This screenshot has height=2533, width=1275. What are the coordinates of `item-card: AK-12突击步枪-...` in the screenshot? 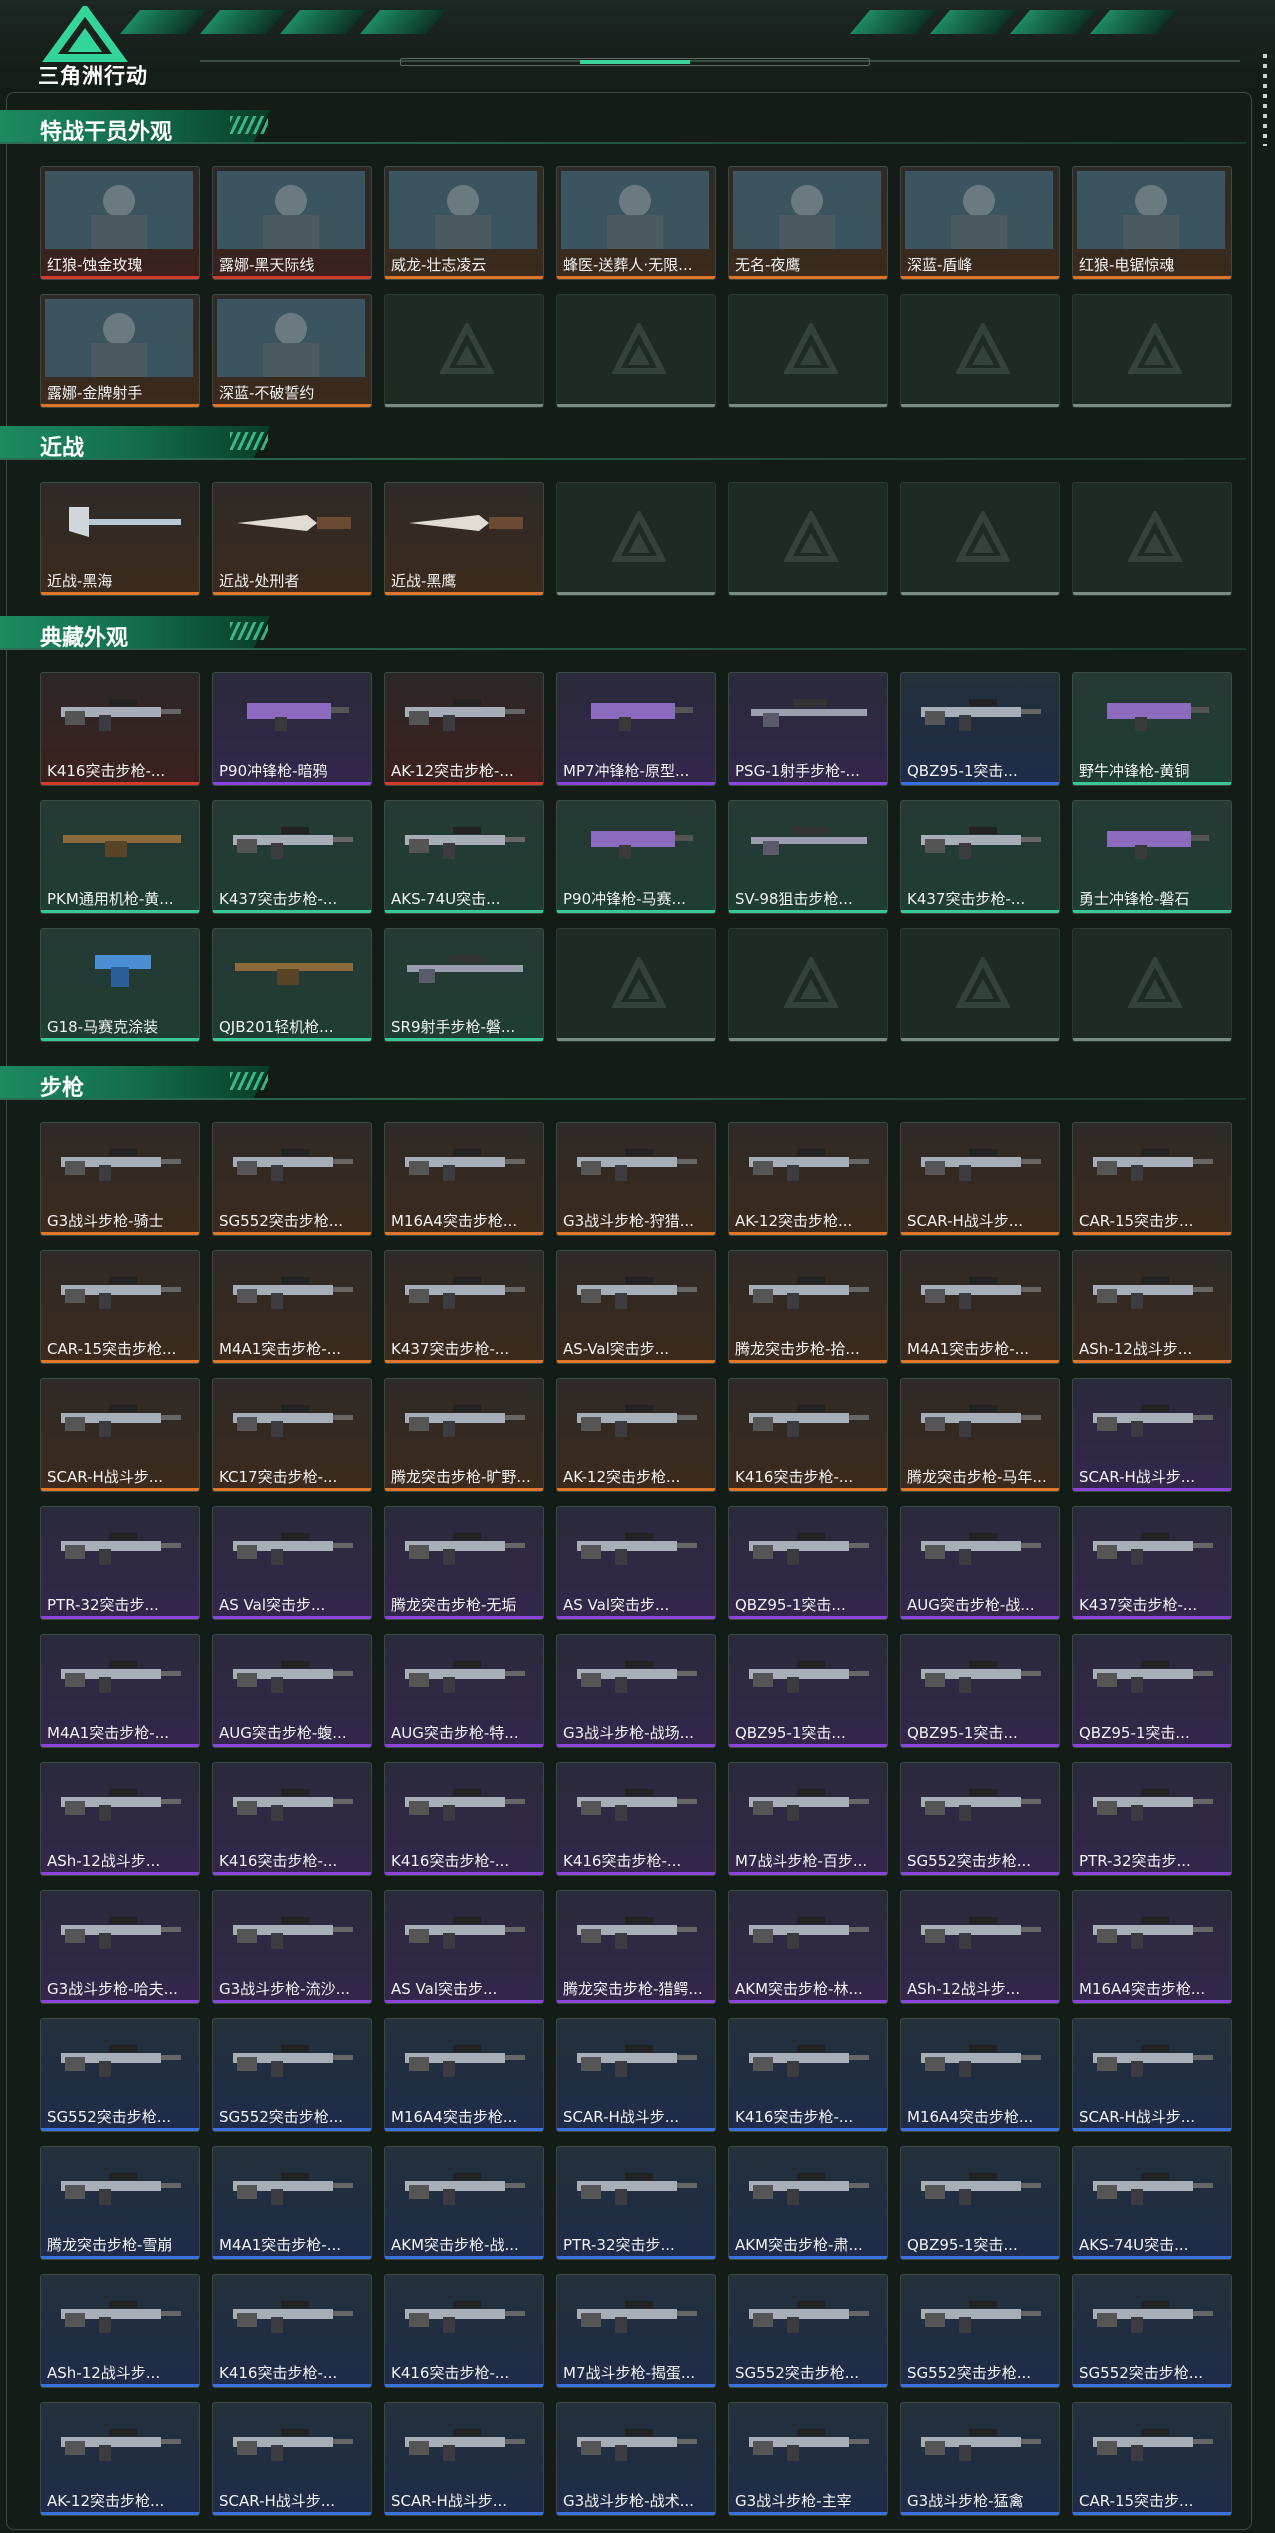 It's located at (464, 729).